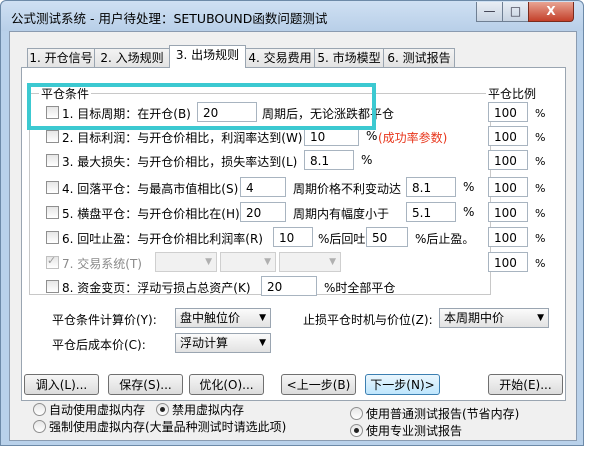 This screenshot has height=467, width=606. What do you see at coordinates (186, 262) in the screenshot?
I see `trading-system-select: ▼` at bounding box center [186, 262].